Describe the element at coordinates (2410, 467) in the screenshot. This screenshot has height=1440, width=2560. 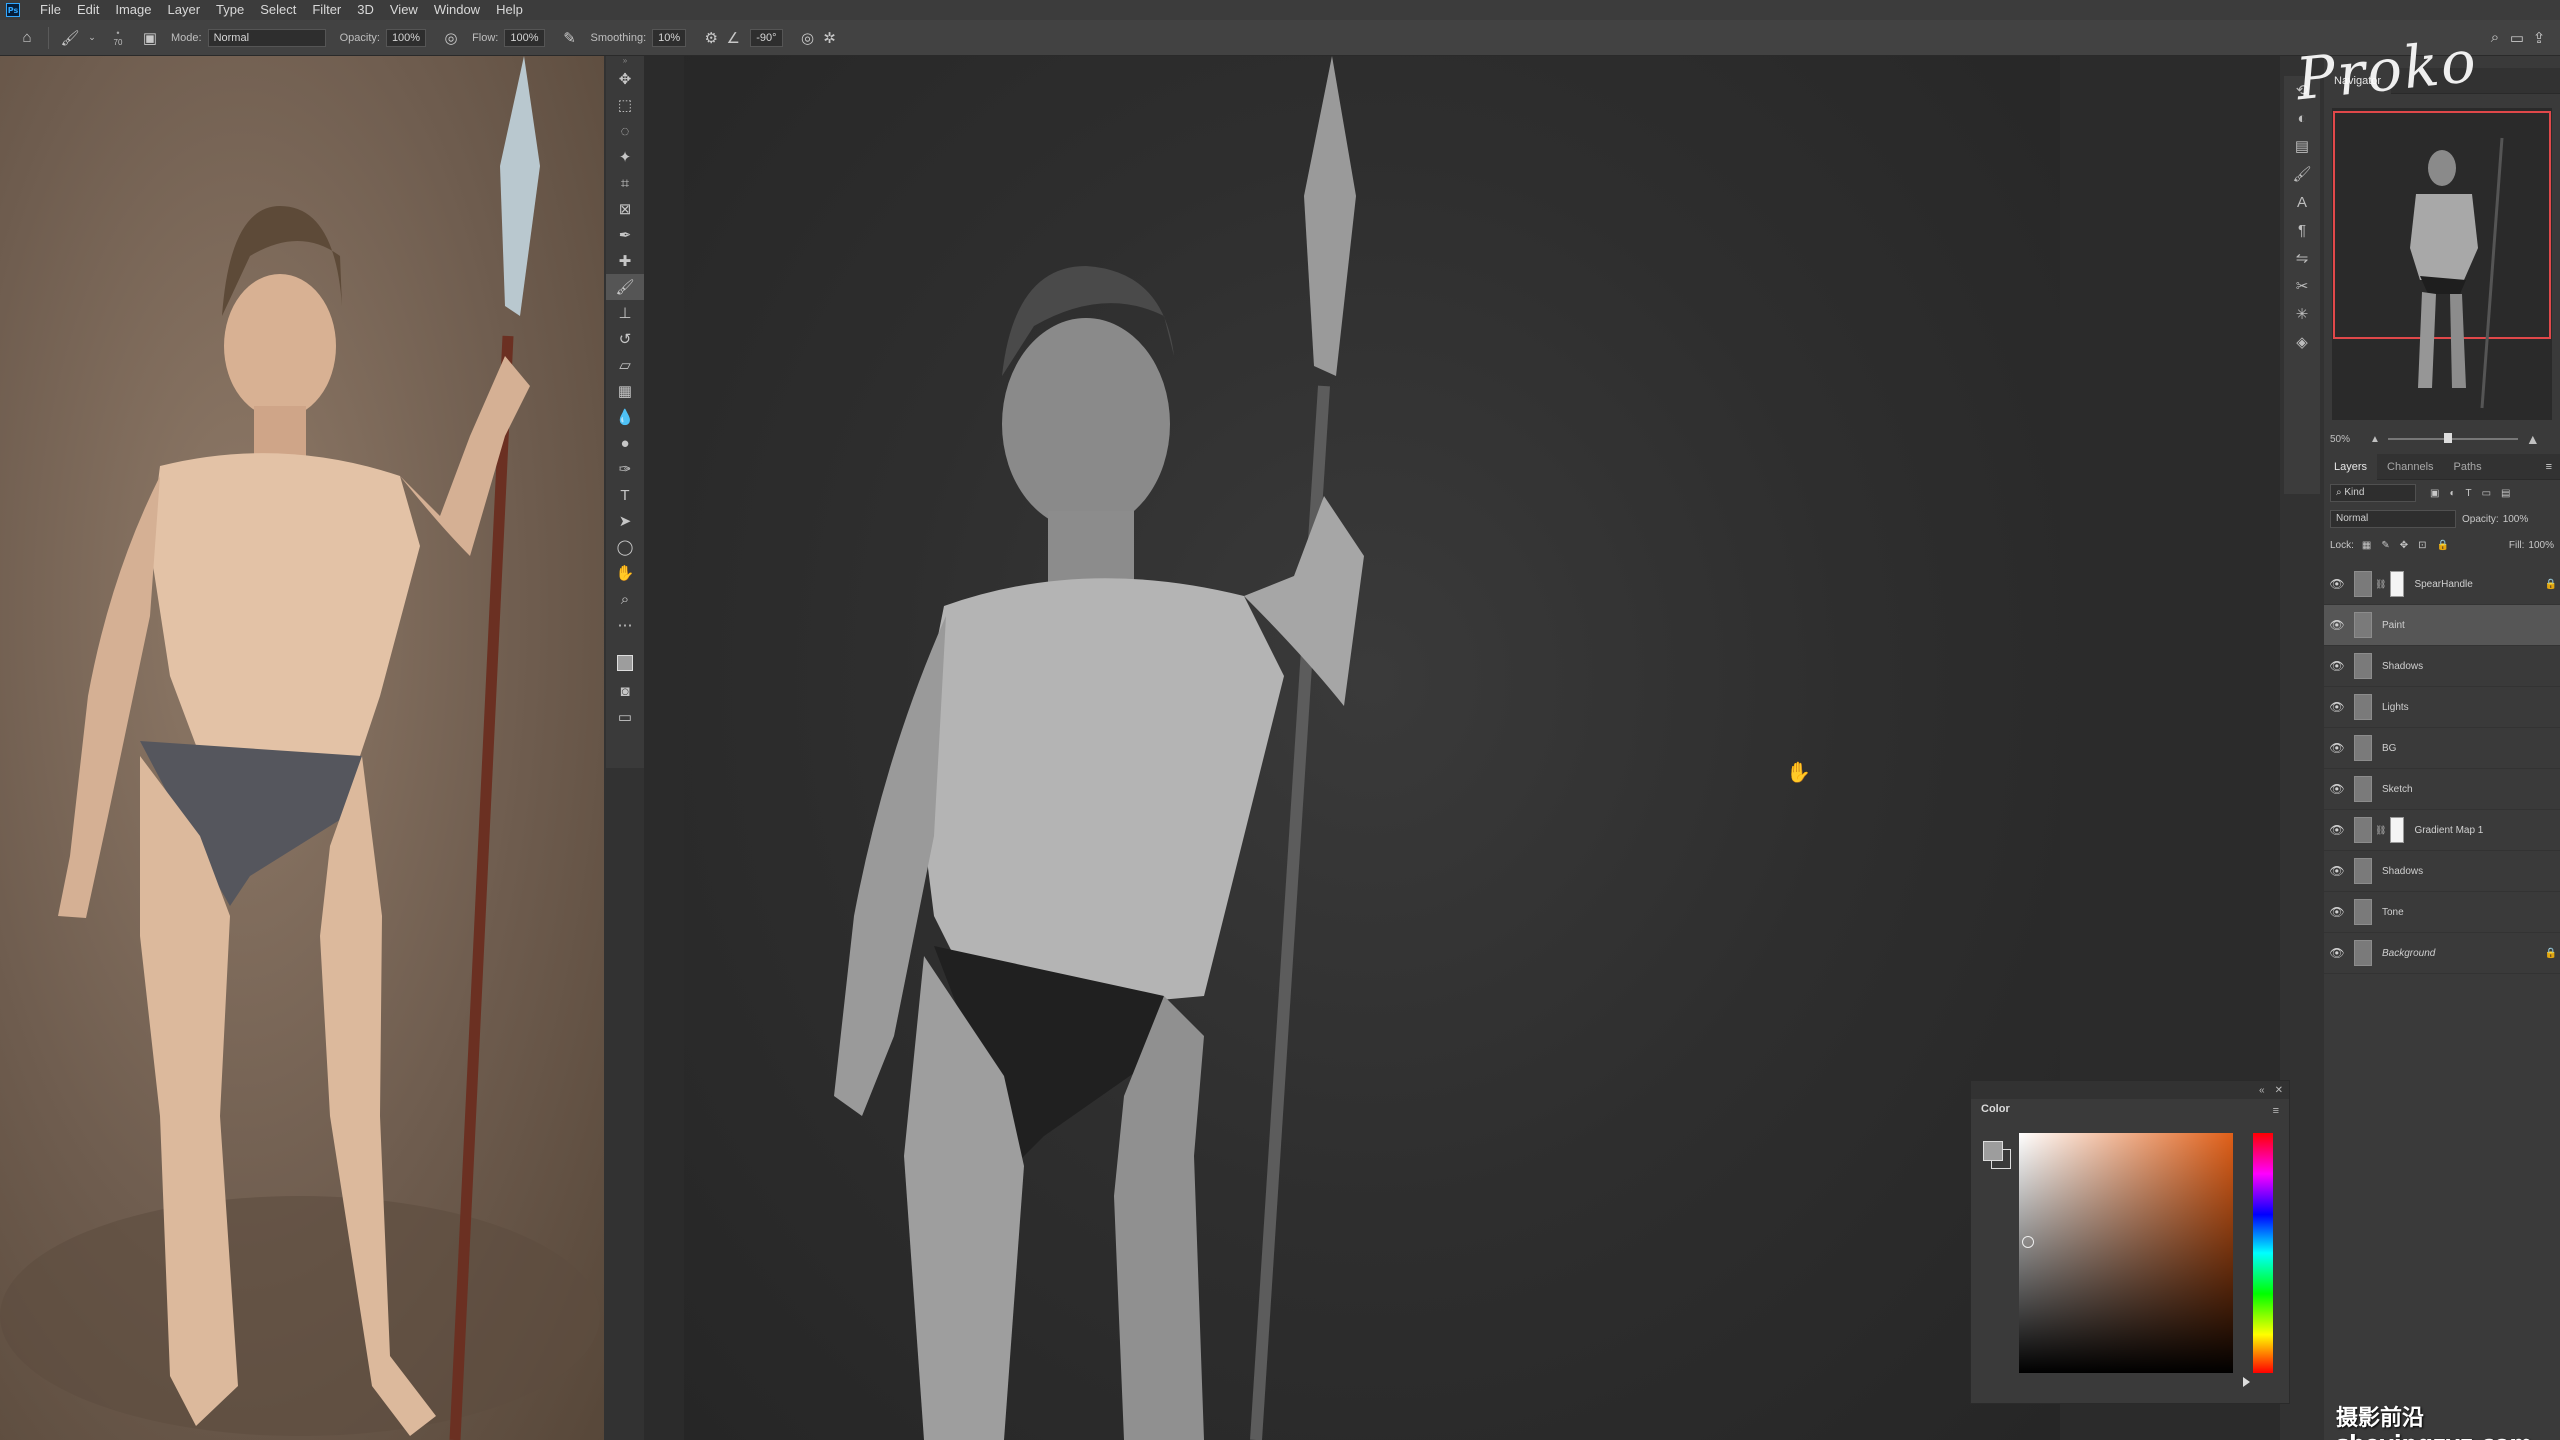
I see `tab-channels: Channels` at that location.